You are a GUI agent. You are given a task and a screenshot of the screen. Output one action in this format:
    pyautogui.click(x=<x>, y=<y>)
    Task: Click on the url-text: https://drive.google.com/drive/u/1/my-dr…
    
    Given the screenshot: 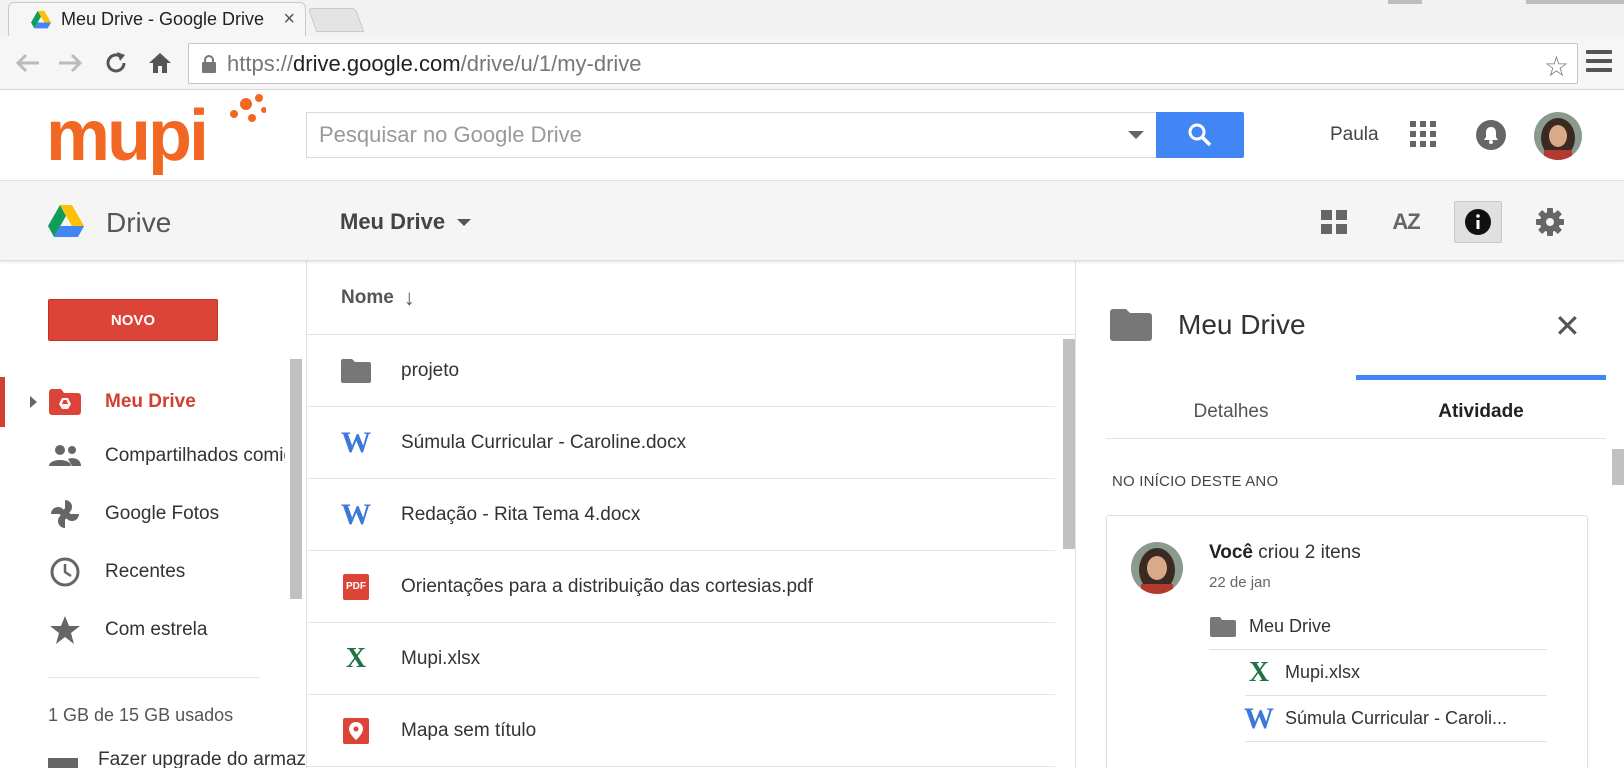 What is the action you would take?
    pyautogui.click(x=434, y=63)
    